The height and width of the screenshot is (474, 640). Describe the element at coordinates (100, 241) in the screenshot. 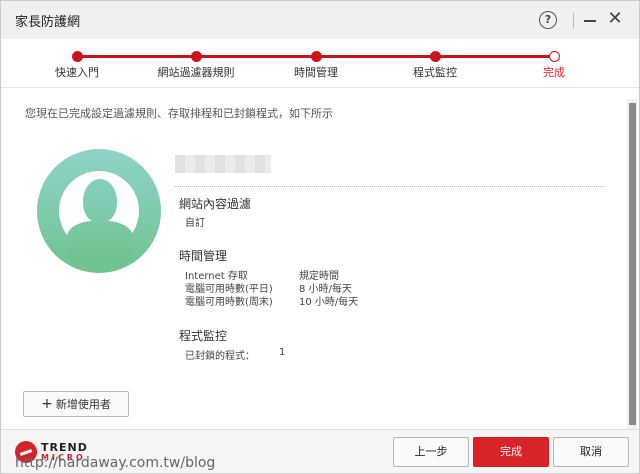

I see `avatar-shoulders` at that location.